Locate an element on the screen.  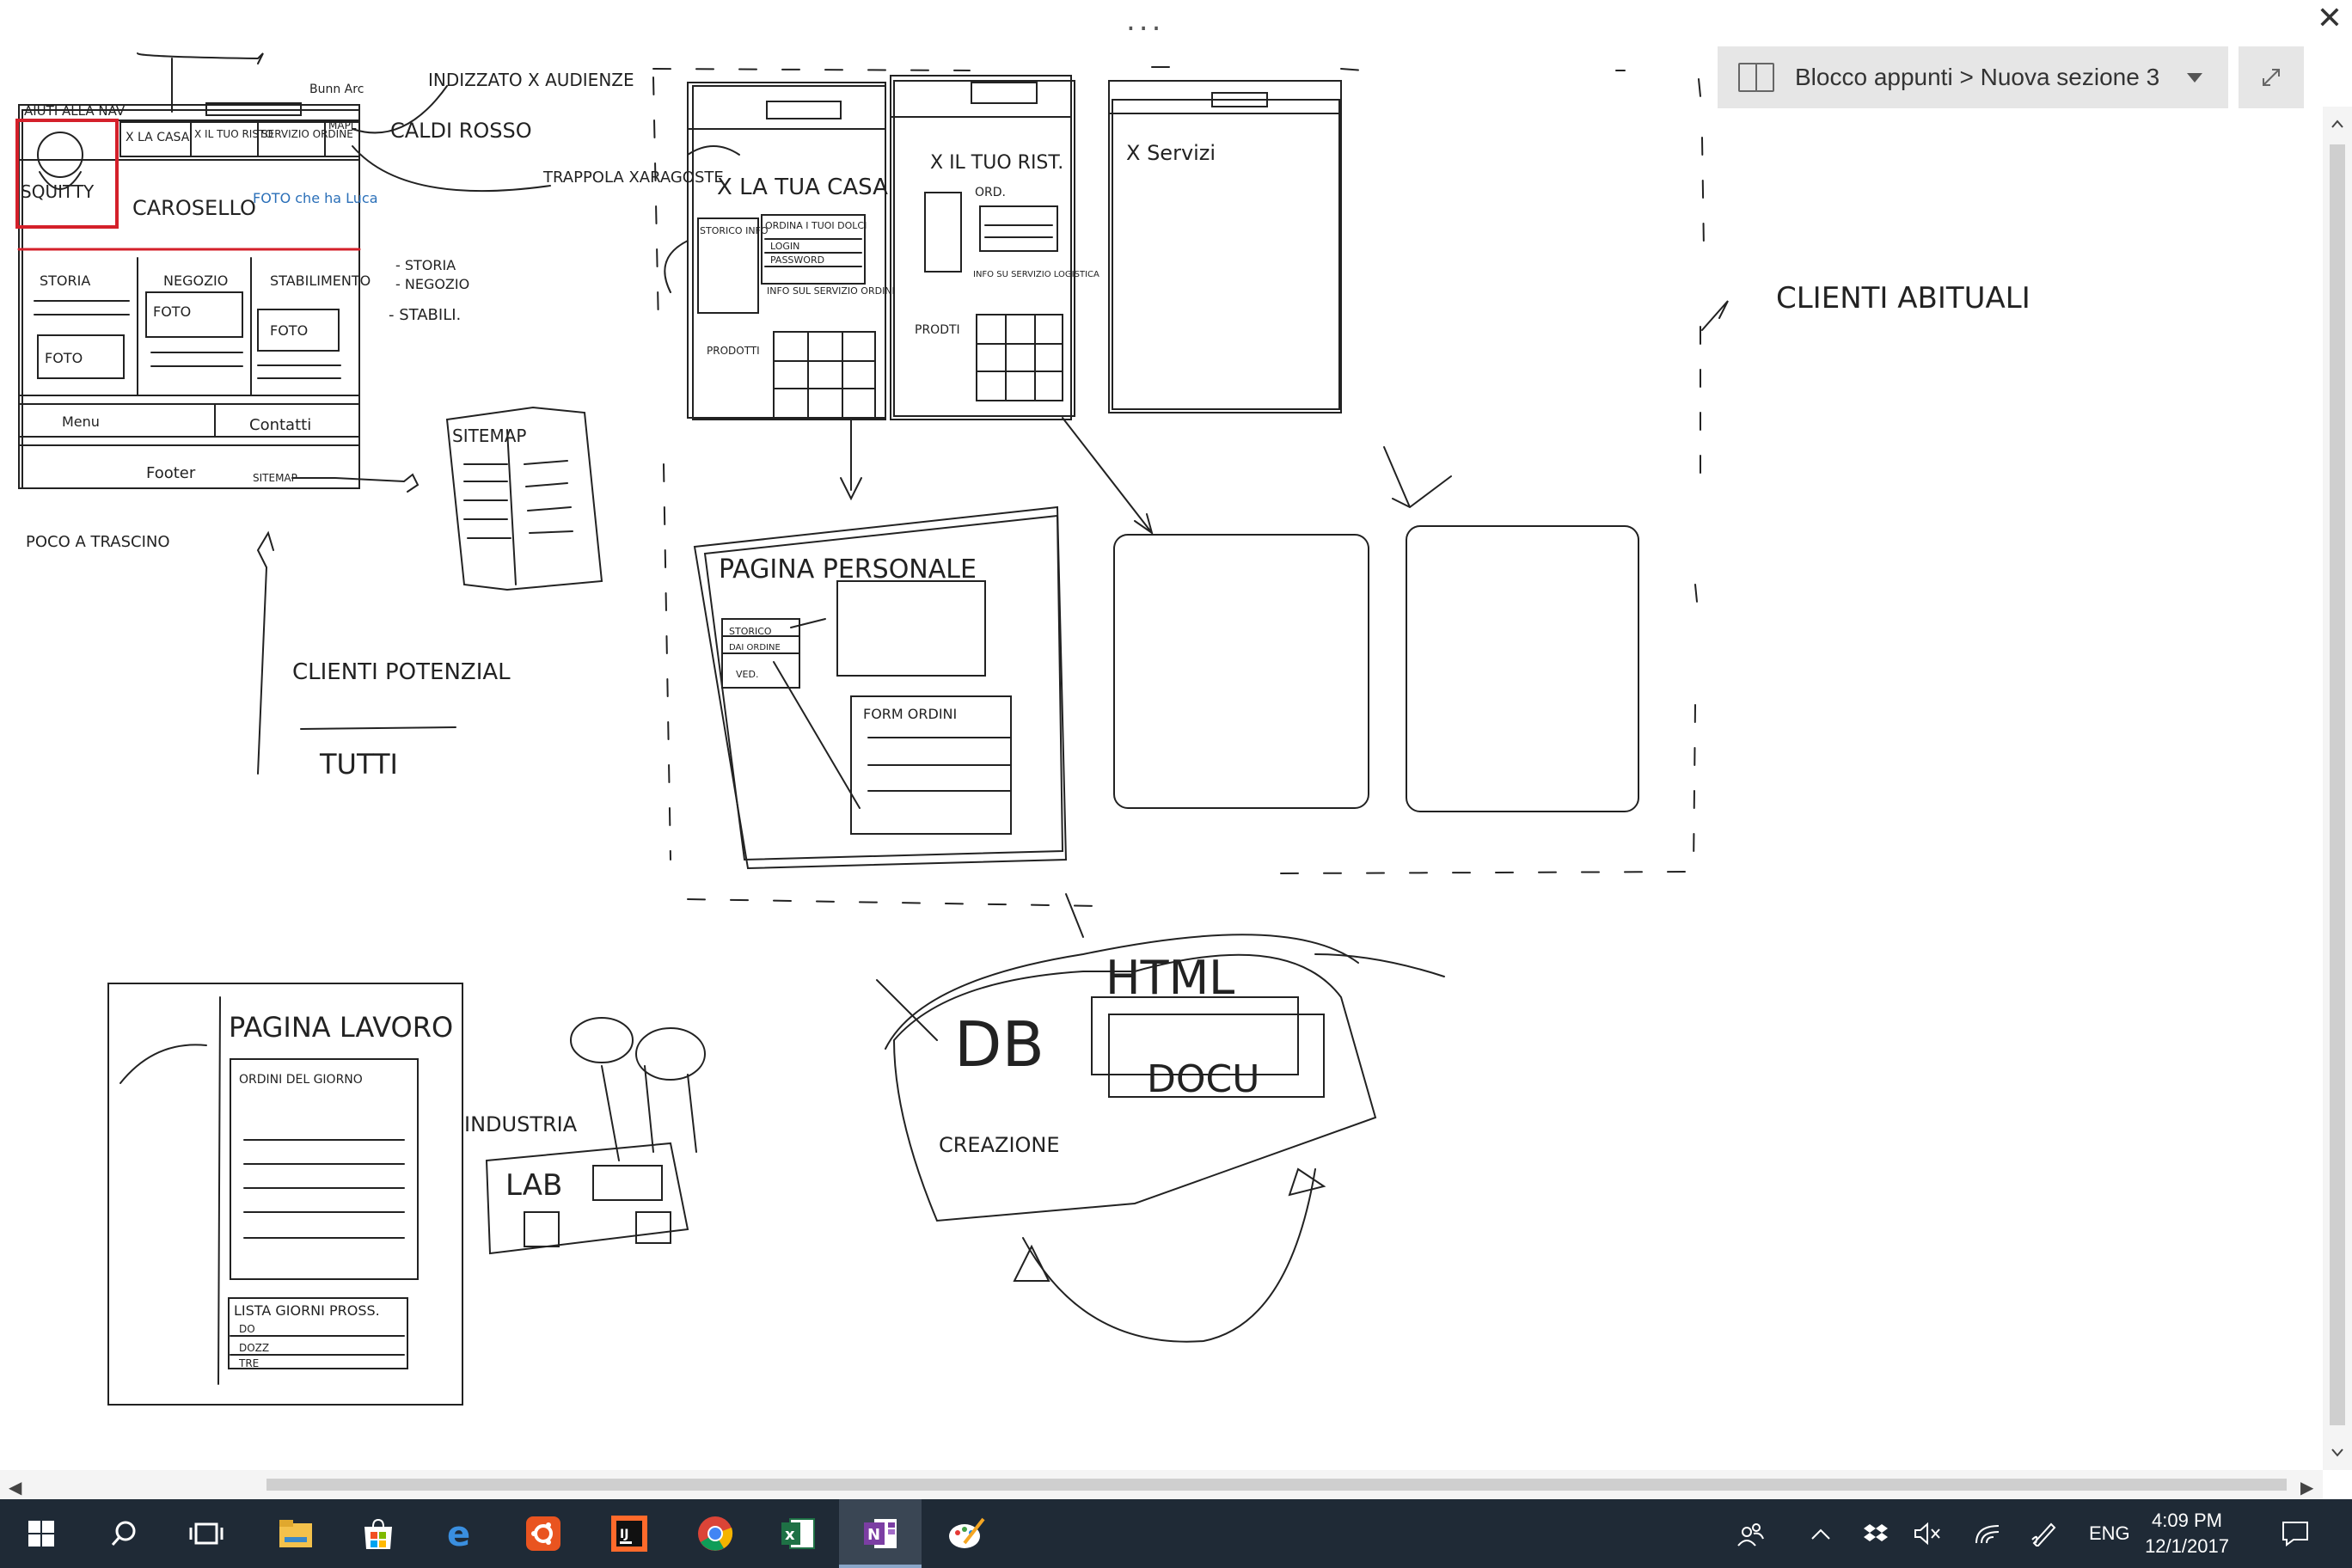
svg-text: DB is located at coordinates (999, 1044).